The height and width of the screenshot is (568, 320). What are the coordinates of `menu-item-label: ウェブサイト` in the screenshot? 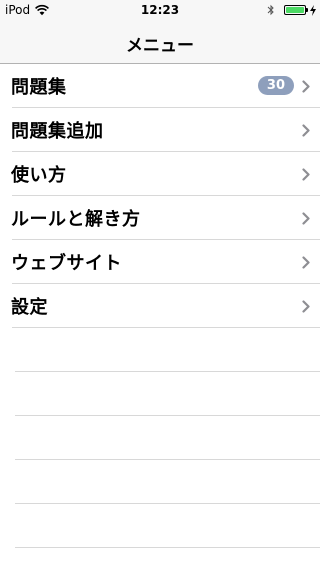 It's located at (66, 263).